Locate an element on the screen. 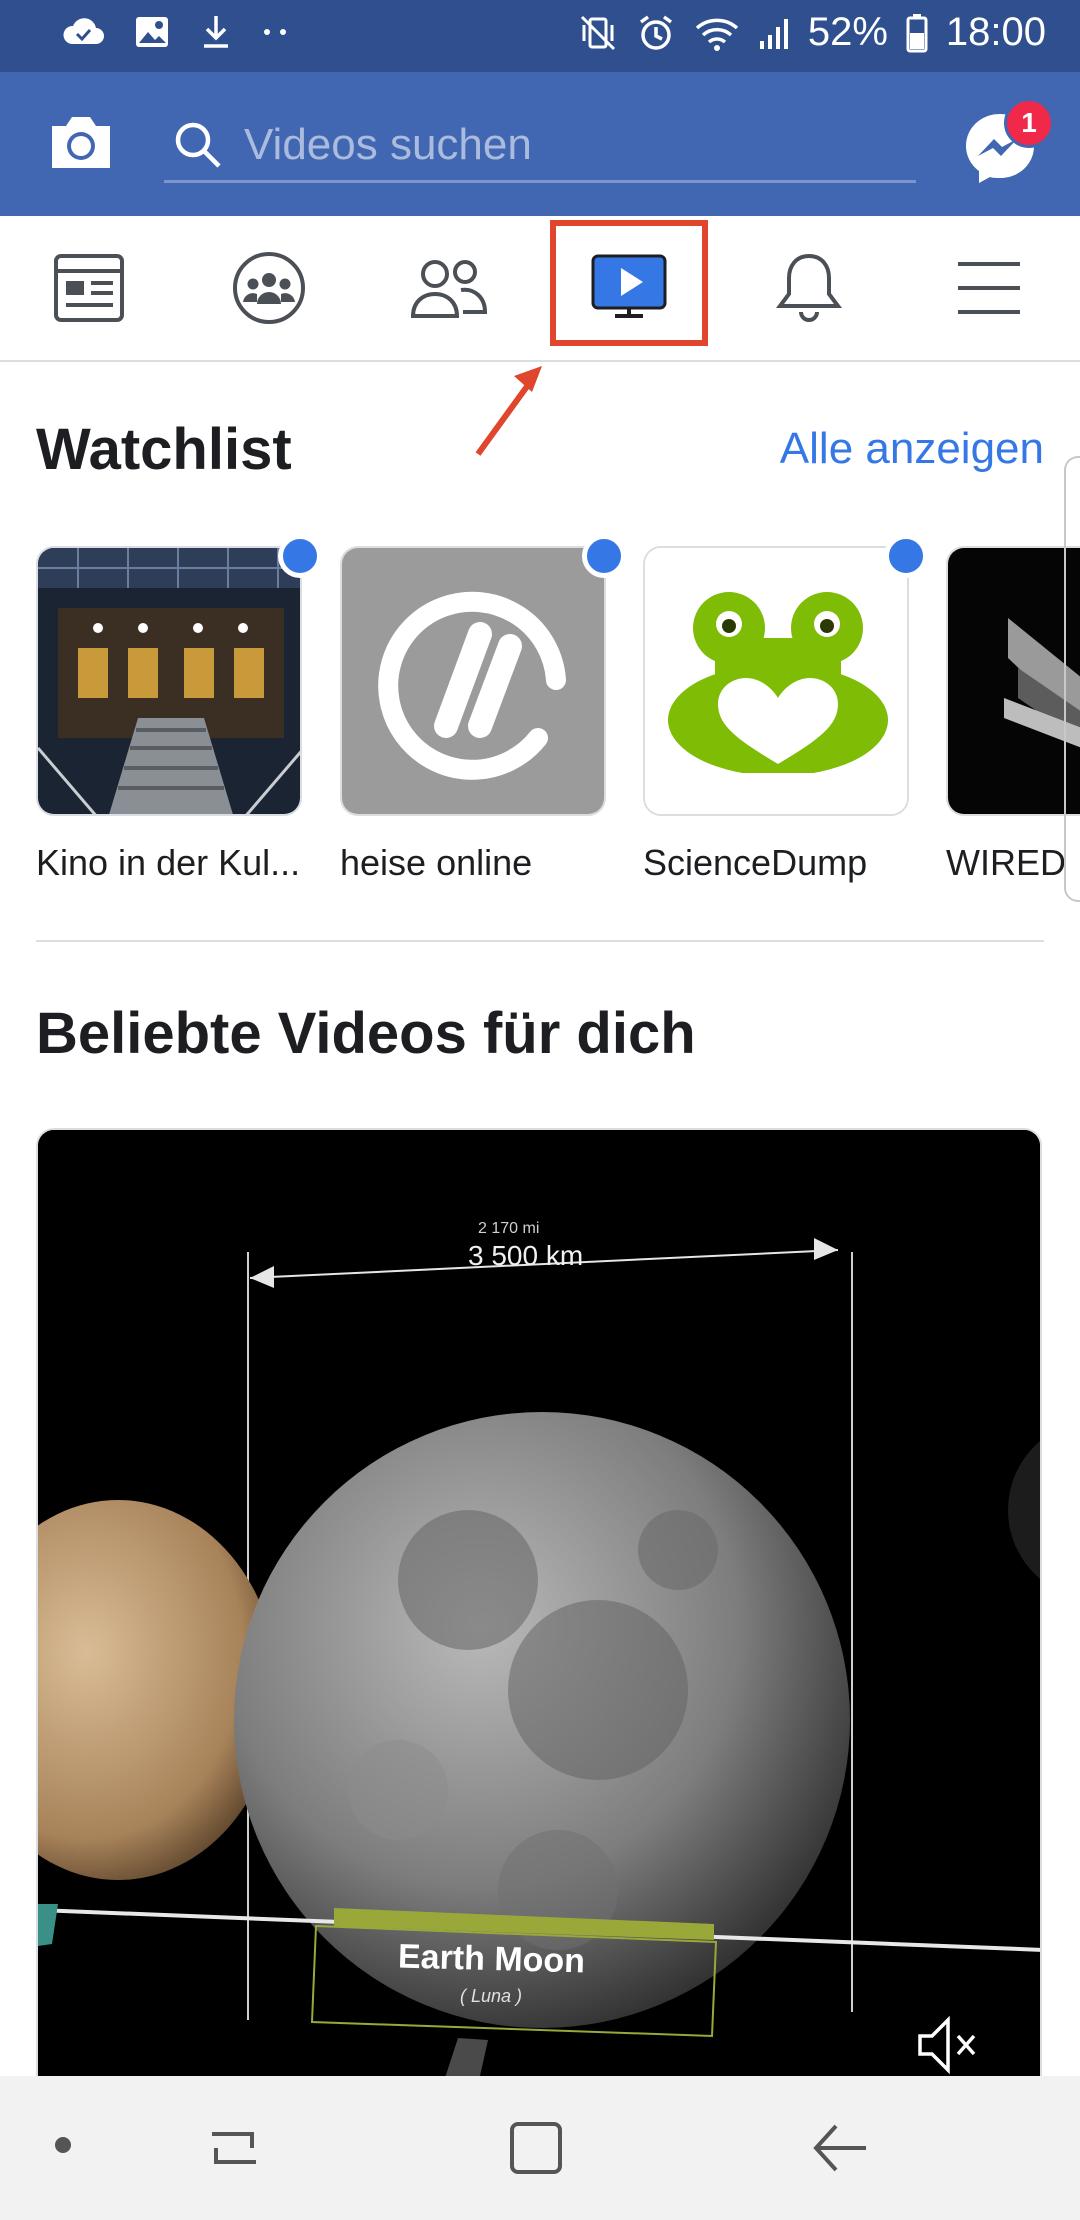  system-nav-bar is located at coordinates (540, 2148).